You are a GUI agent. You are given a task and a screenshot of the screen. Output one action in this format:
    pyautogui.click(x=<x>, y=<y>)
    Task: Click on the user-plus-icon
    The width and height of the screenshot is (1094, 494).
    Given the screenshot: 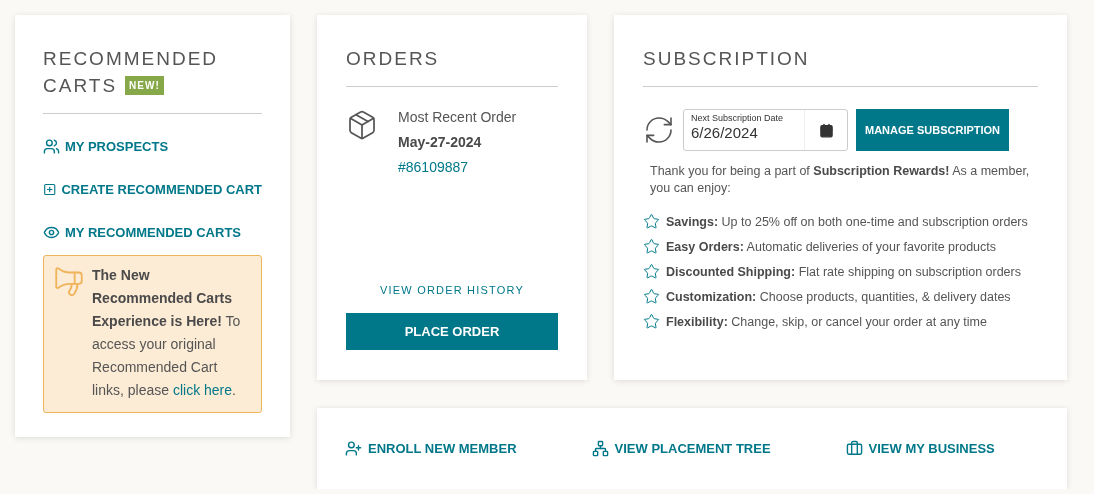 What is the action you would take?
    pyautogui.click(x=353, y=448)
    